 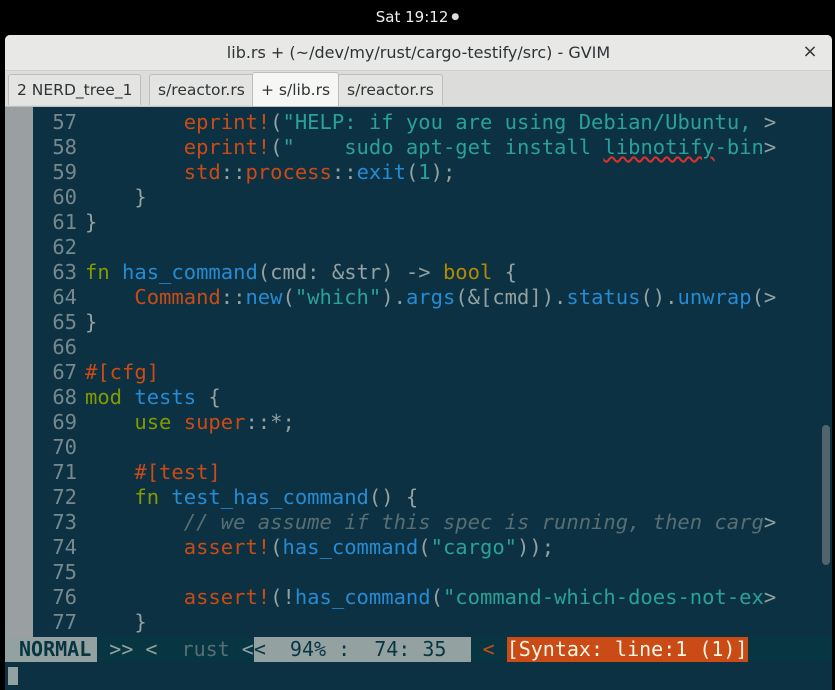 What do you see at coordinates (404, 247) in the screenshot?
I see `code-line: 62` at bounding box center [404, 247].